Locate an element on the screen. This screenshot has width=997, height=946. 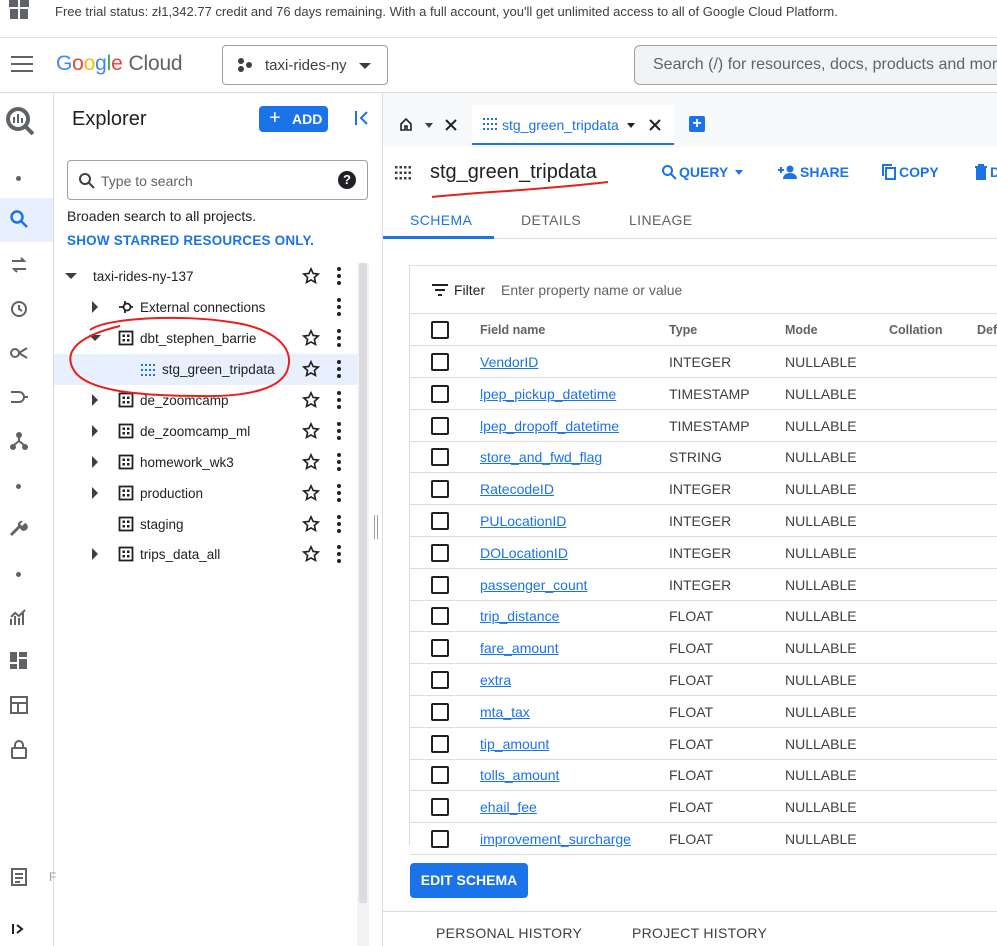
schema-filter: Filter Enter property name or value is located at coordinates (703, 290).